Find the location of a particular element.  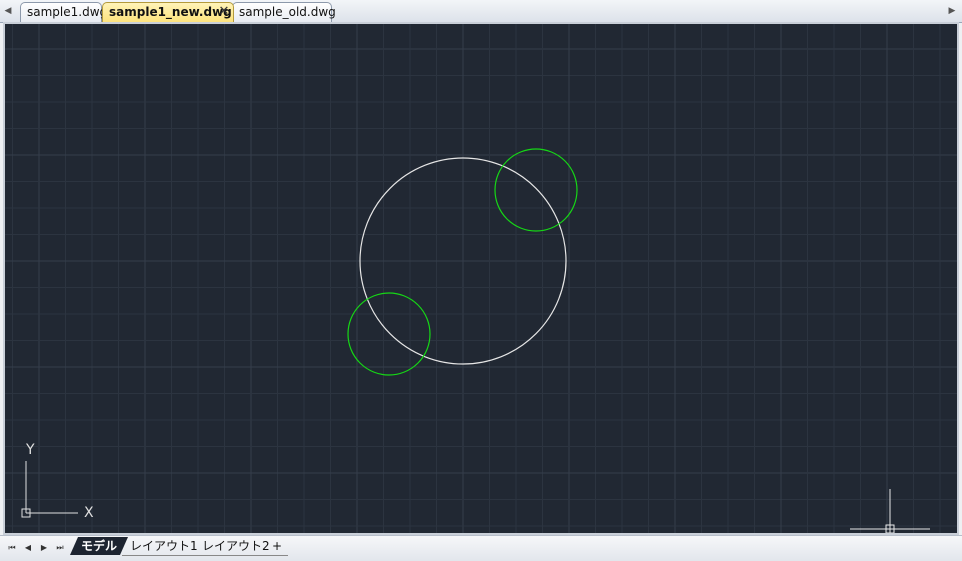

tab-layout1: レイアウト1 is located at coordinates (161, 546).